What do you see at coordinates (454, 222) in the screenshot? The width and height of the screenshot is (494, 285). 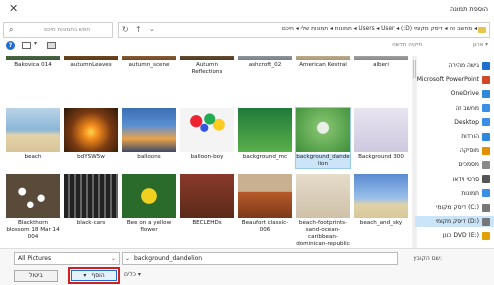 I see `nav-item: דיסק מקומי (D:)` at bounding box center [454, 222].